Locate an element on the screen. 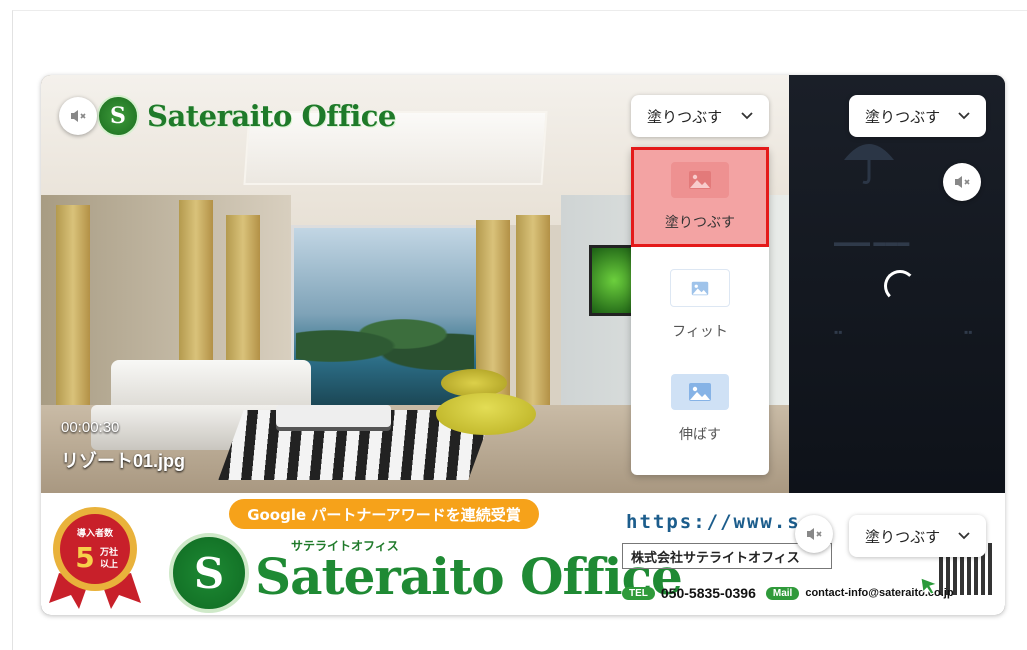 The image size is (1027, 650). fit-thumb is located at coordinates (700, 288).